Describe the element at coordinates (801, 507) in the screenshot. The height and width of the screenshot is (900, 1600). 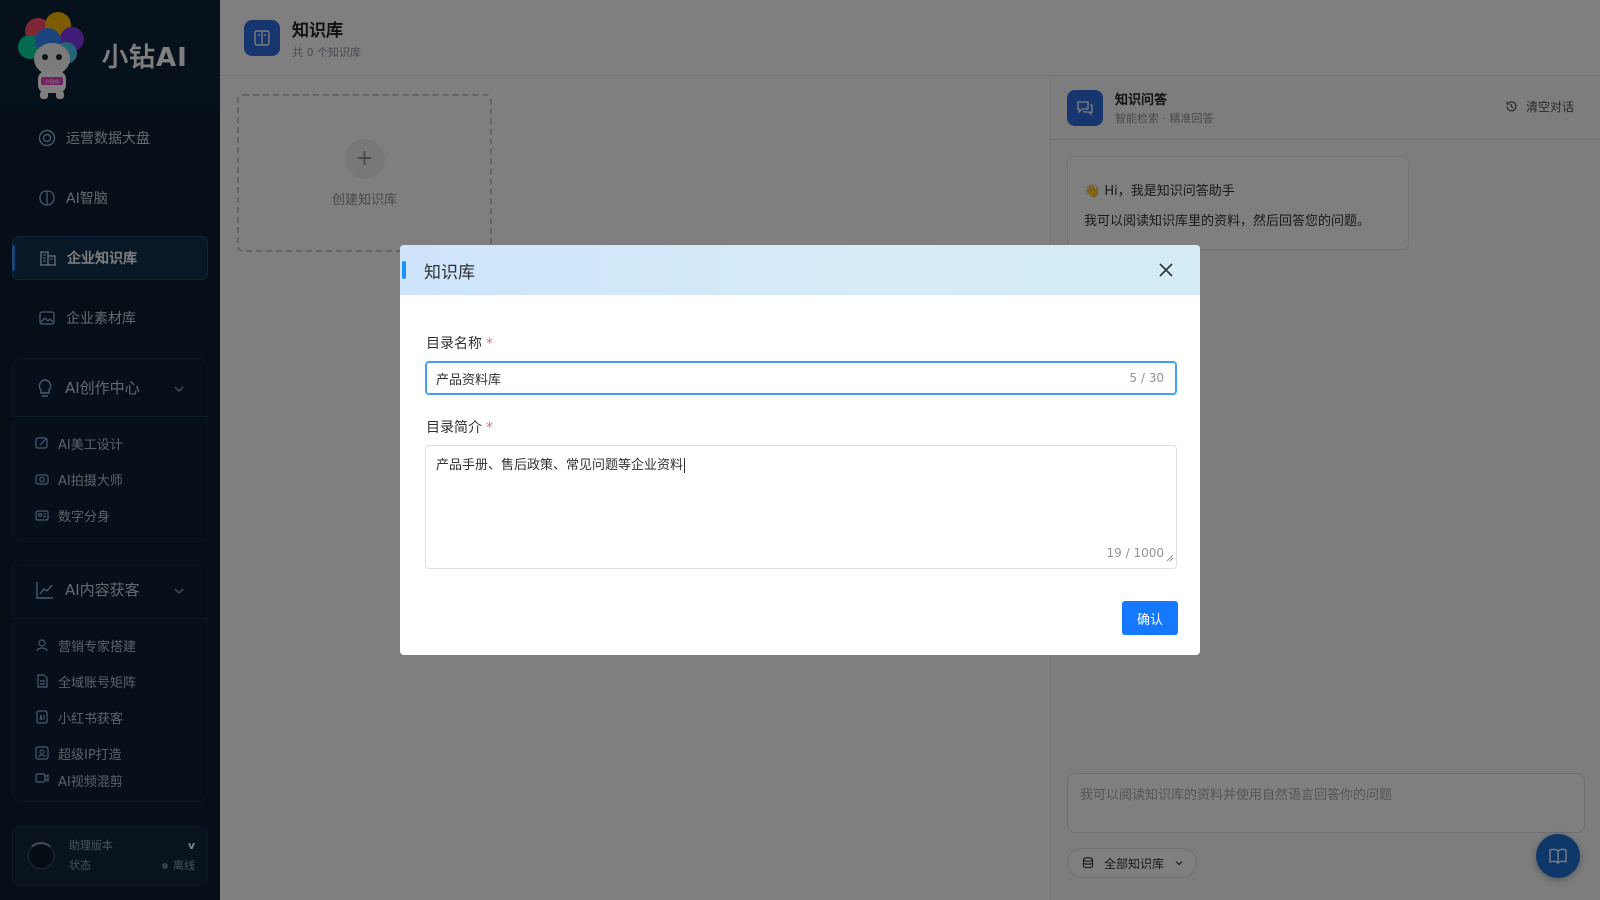
I see `directory-description-textarea: 产品手册、售后政策、常见问题等企业资料 19 / 1000` at that location.